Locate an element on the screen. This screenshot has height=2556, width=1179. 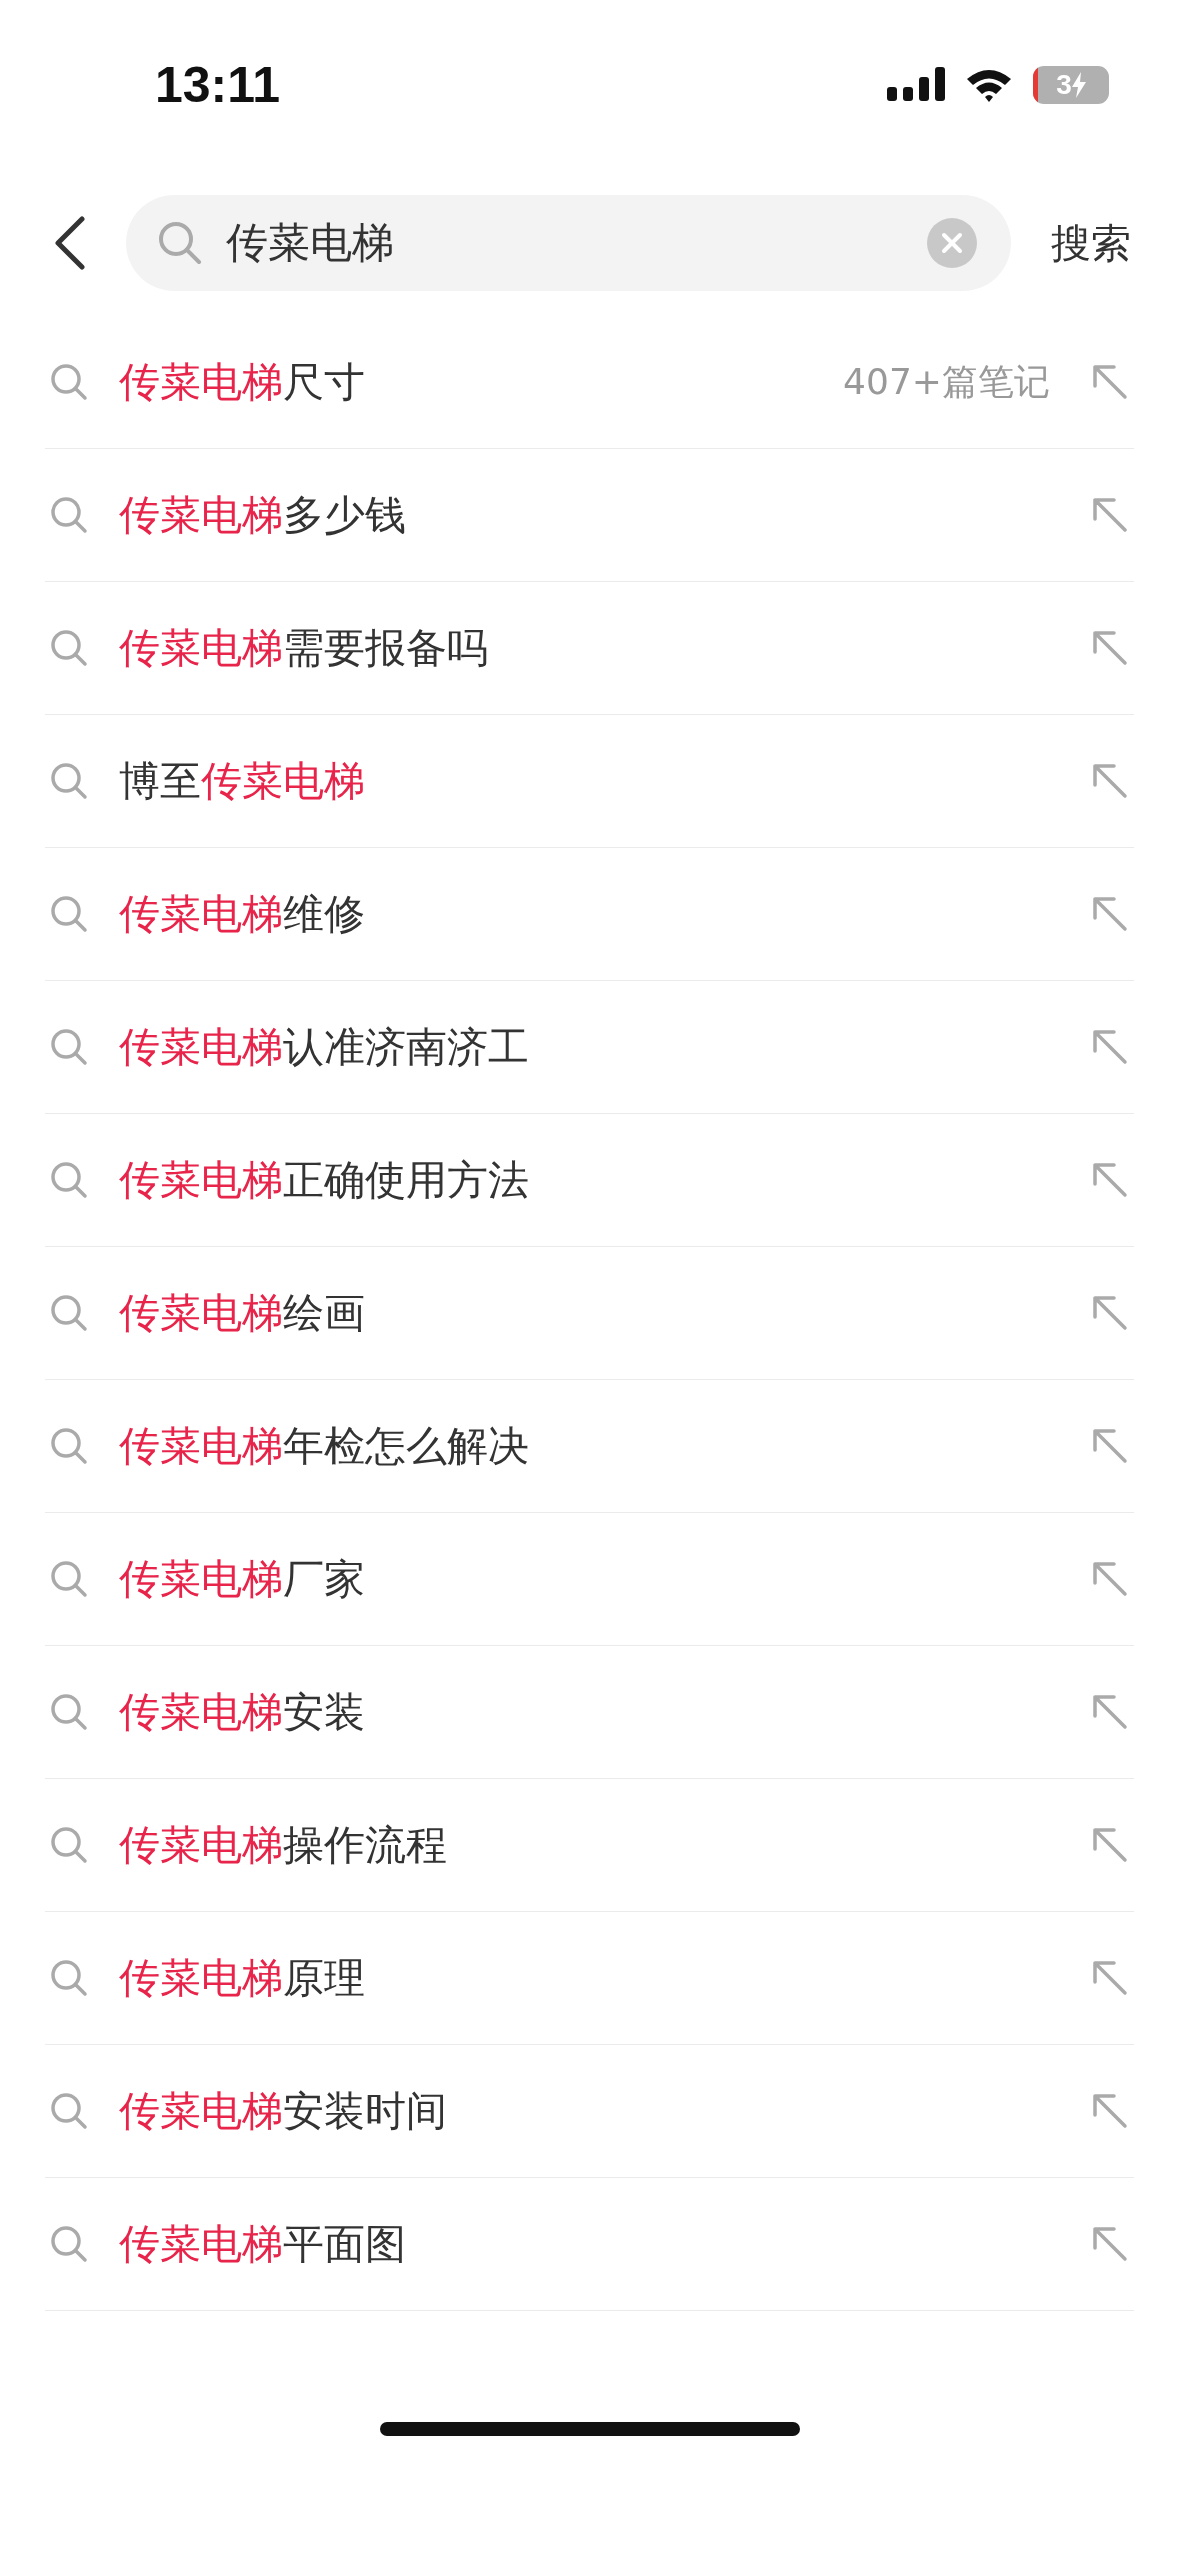
suggestion-item: 传菜电梯安装 is located at coordinates (589, 1712).